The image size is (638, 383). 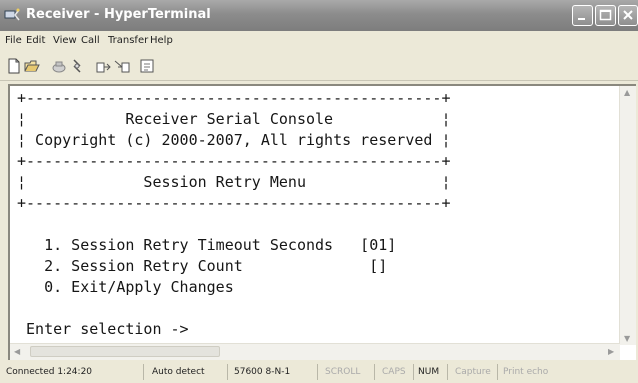 I want to click on scroll-down-icon: ▼, so click(x=627, y=338).